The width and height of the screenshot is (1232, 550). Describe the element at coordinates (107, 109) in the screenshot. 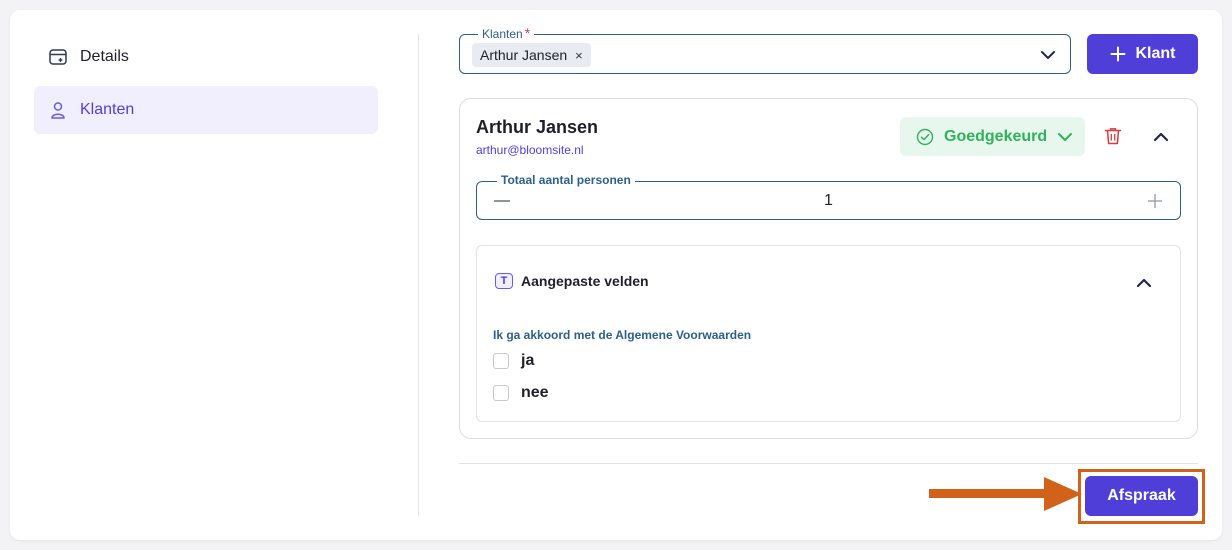

I see `sidebar-item-label: Klanten` at that location.